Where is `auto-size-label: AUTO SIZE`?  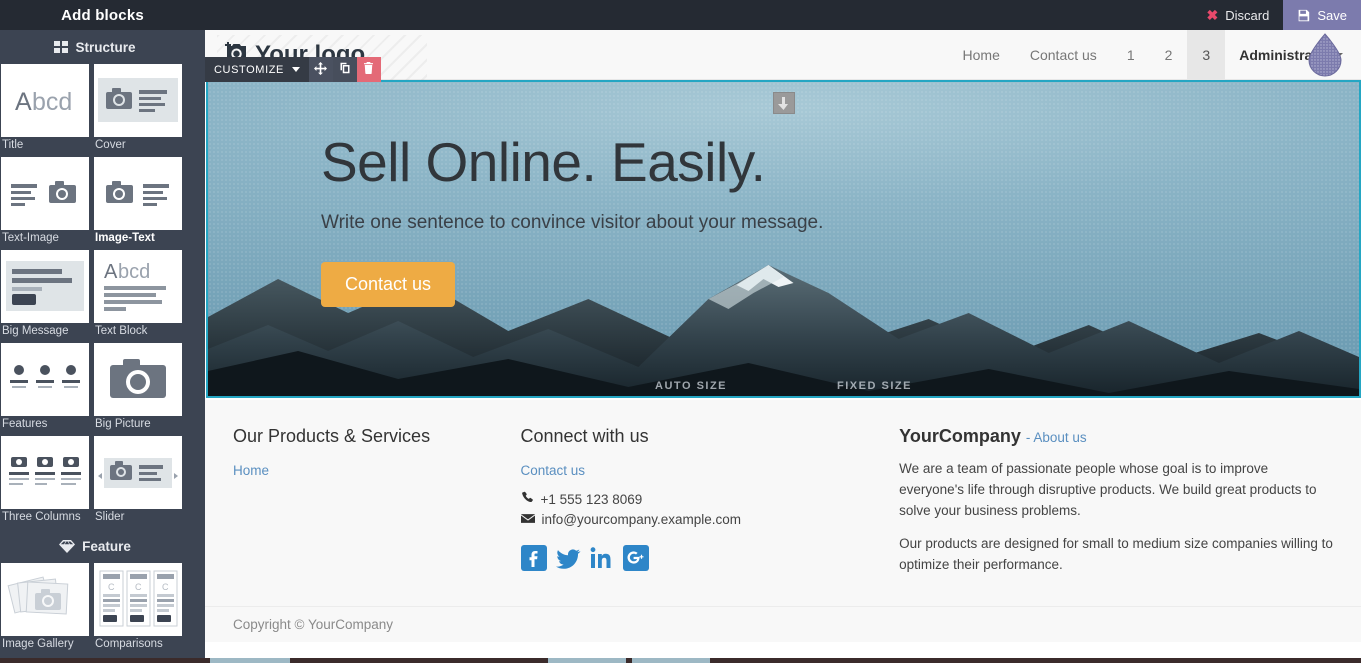 auto-size-label: AUTO SIZE is located at coordinates (691, 386).